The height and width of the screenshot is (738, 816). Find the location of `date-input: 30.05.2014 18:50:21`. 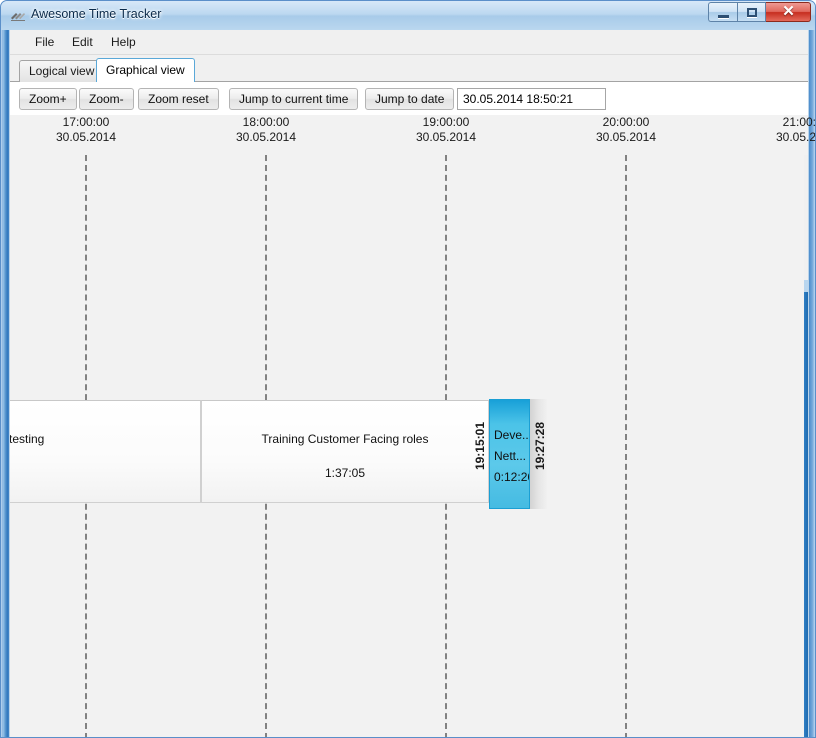

date-input: 30.05.2014 18:50:21 is located at coordinates (531, 99).